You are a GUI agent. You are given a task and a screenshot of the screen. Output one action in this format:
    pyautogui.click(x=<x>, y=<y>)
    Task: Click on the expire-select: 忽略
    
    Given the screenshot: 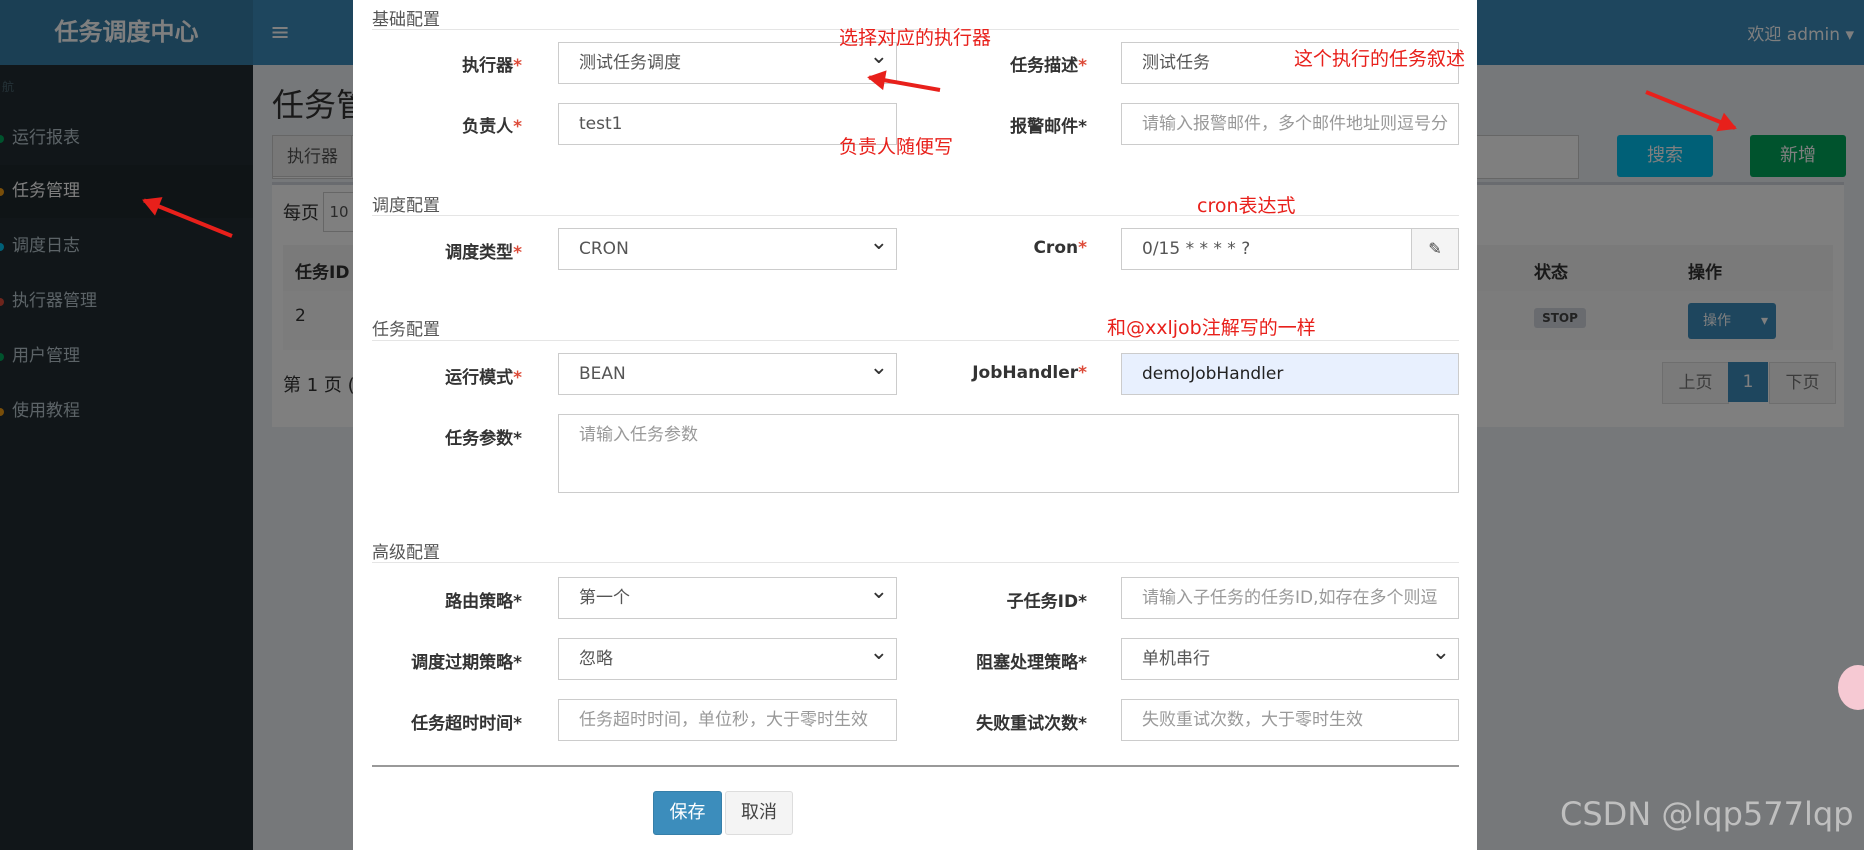 What is the action you would take?
    pyautogui.click(x=727, y=659)
    